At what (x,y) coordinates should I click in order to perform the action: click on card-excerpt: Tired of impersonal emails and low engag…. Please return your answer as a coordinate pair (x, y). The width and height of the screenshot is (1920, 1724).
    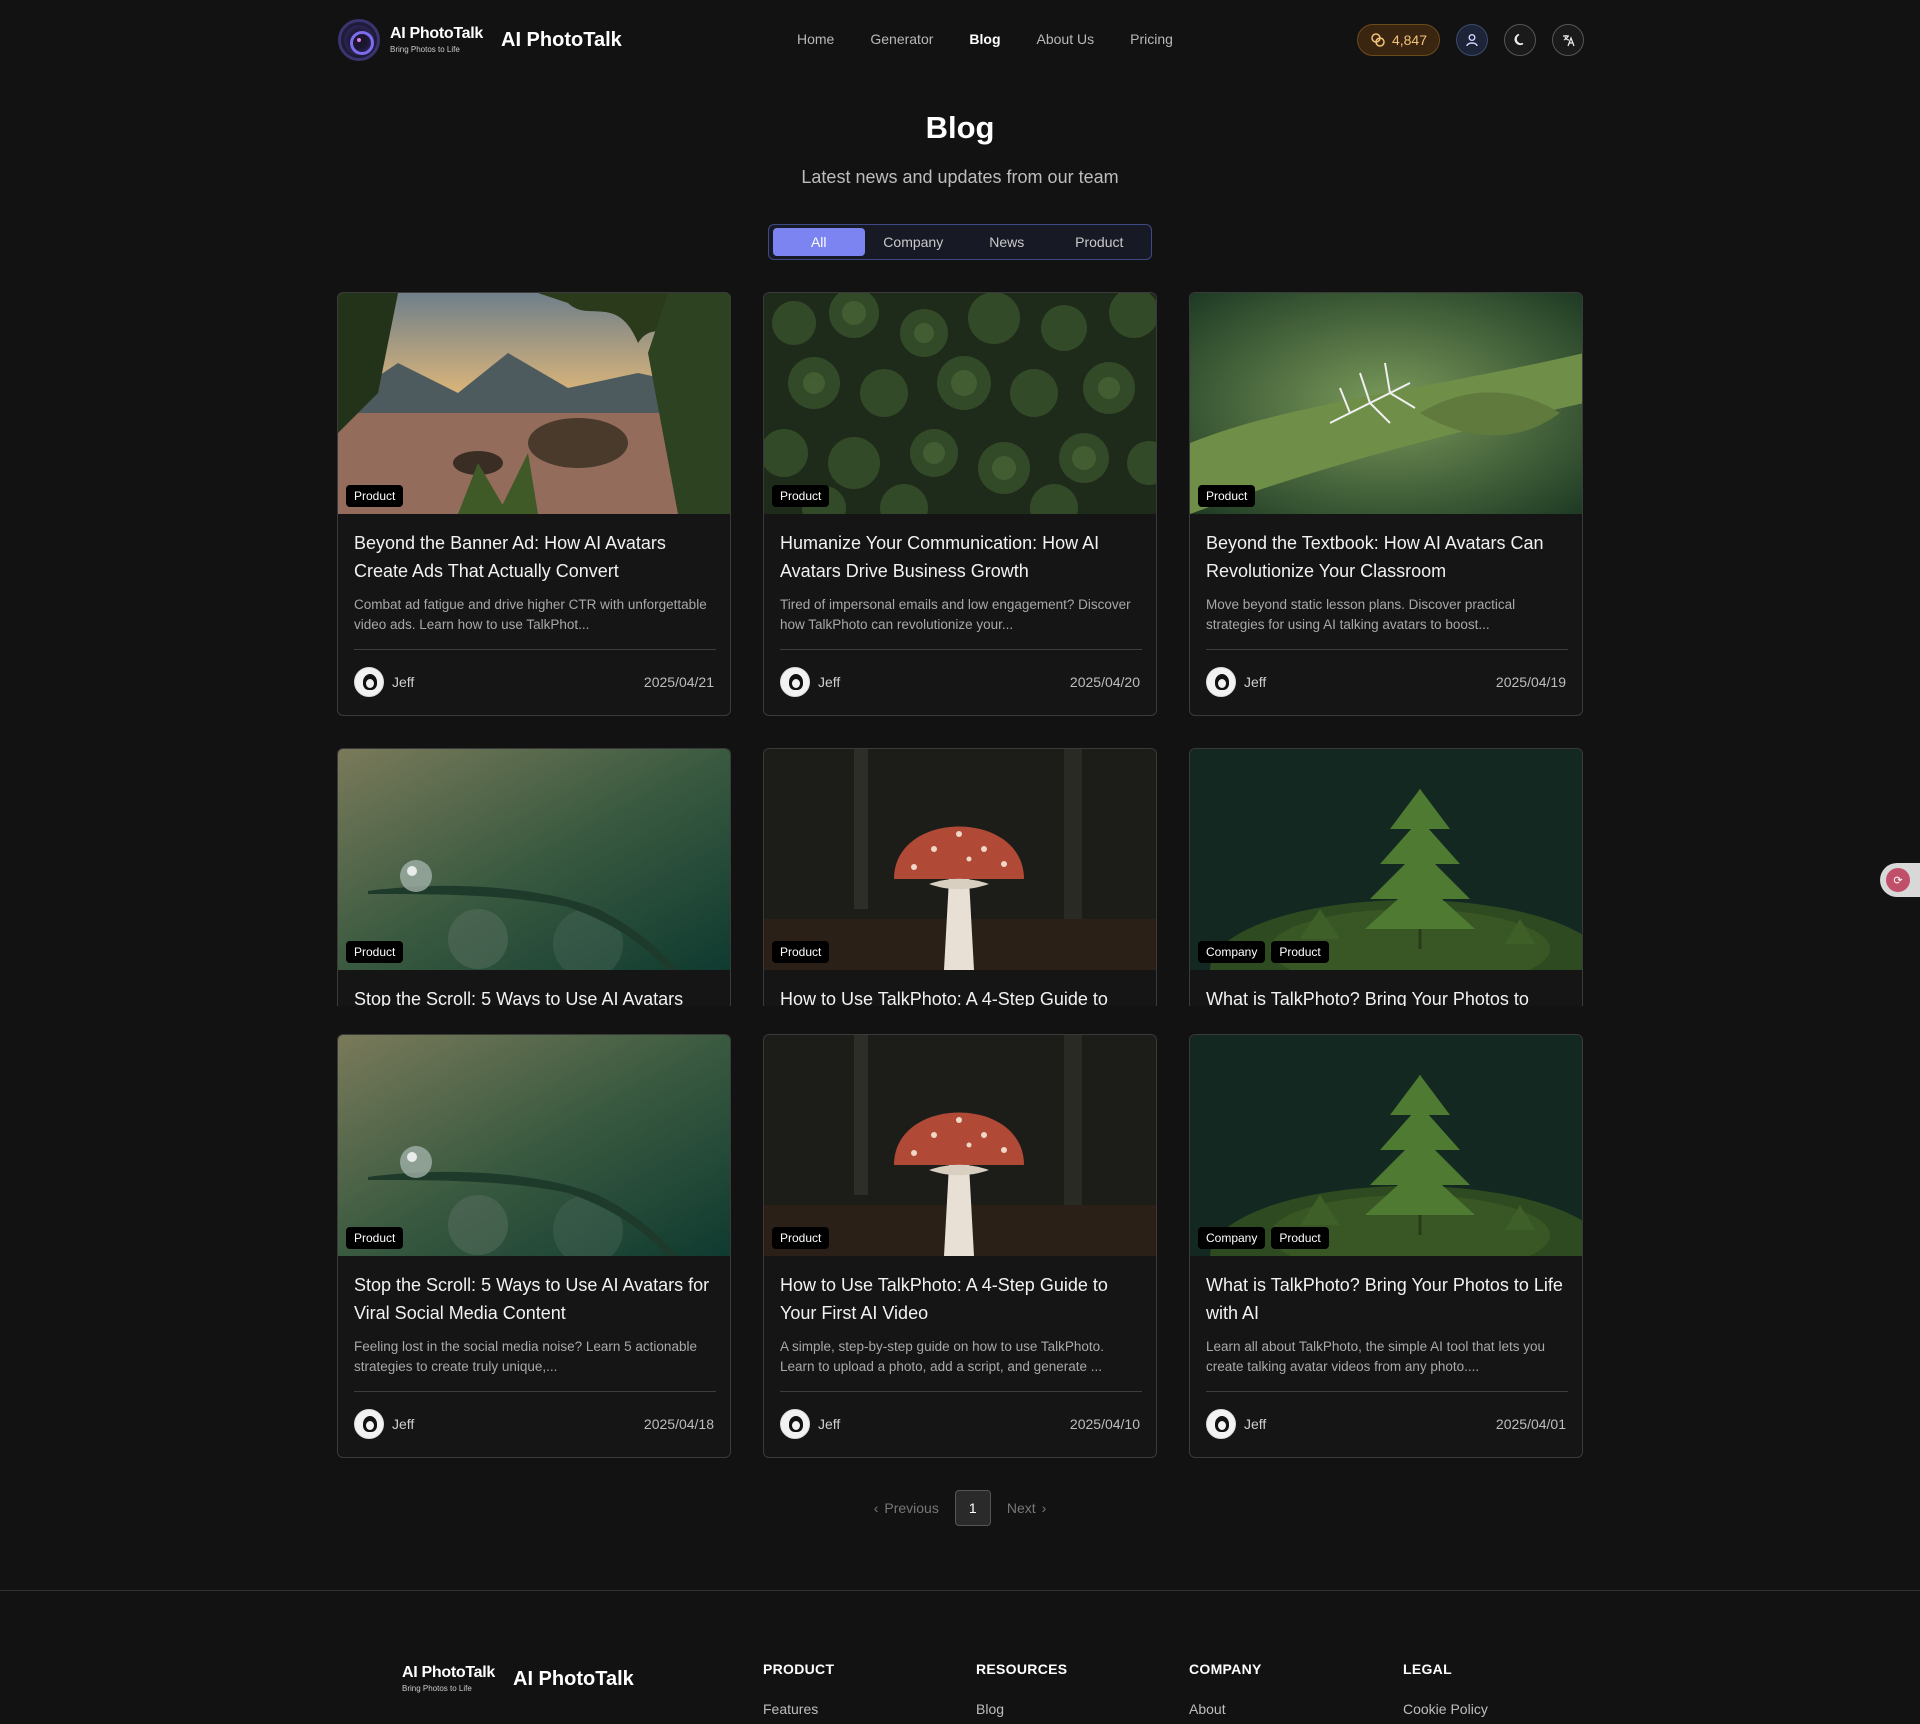
    Looking at the image, I should click on (955, 614).